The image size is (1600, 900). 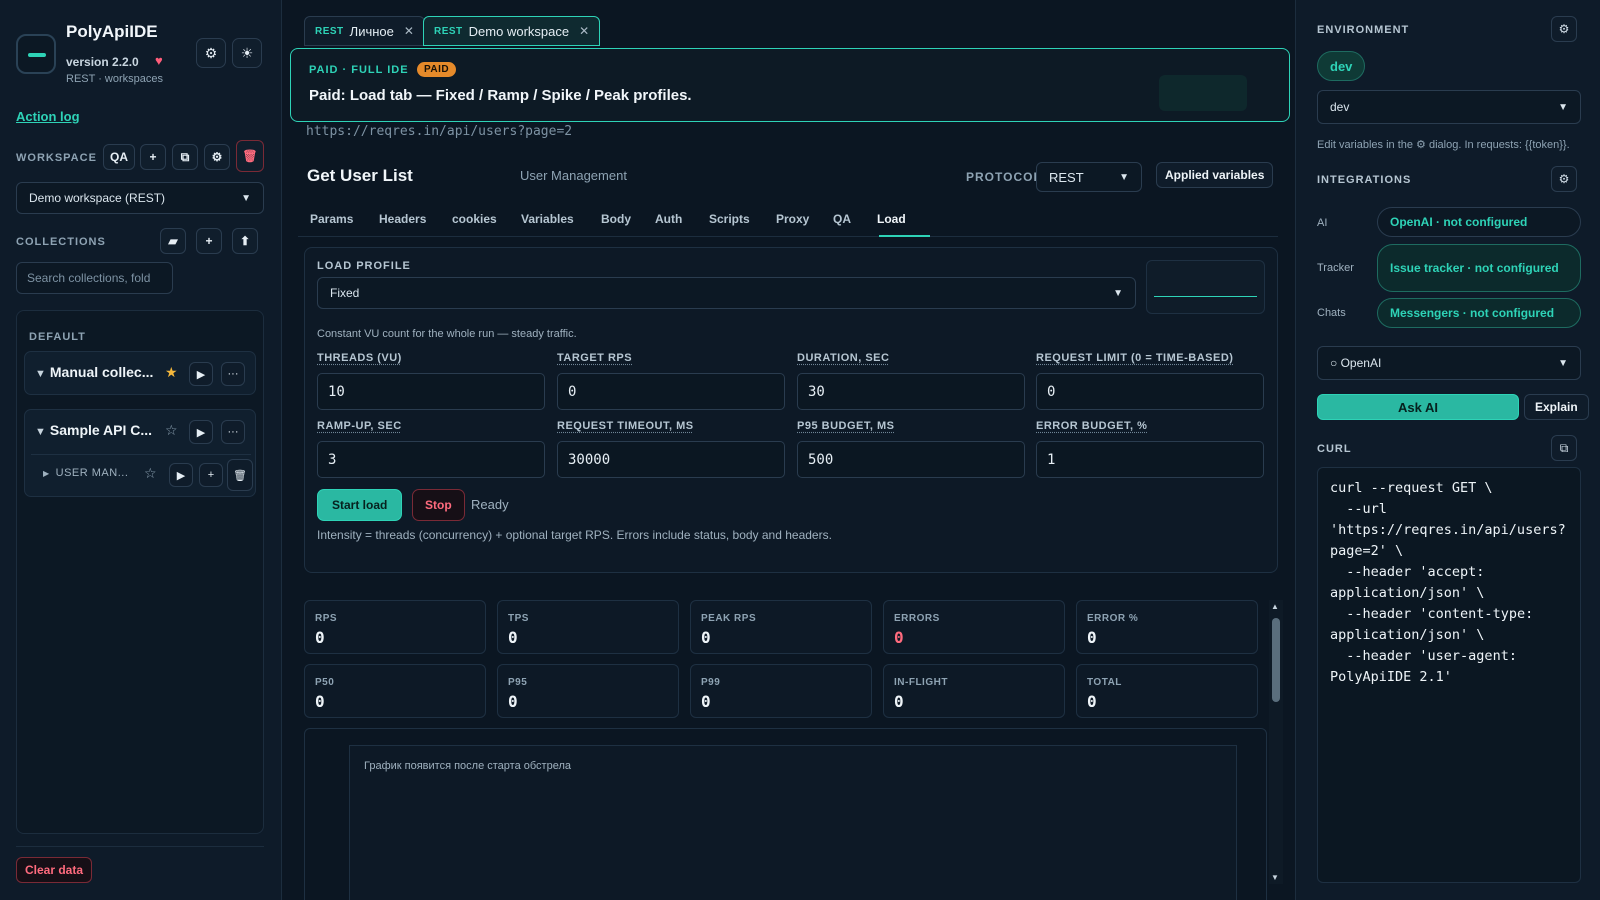 What do you see at coordinates (1479, 313) in the screenshot?
I see `integration-chats-button: Messengers · not configured` at bounding box center [1479, 313].